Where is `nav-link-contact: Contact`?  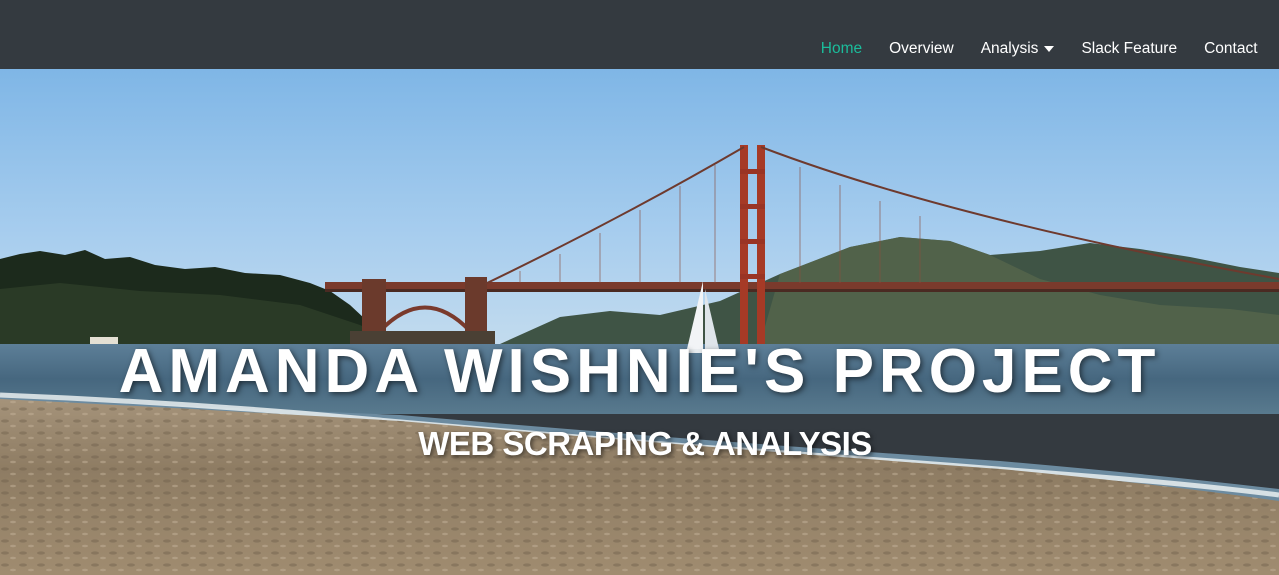
nav-link-contact: Contact is located at coordinates (1231, 49).